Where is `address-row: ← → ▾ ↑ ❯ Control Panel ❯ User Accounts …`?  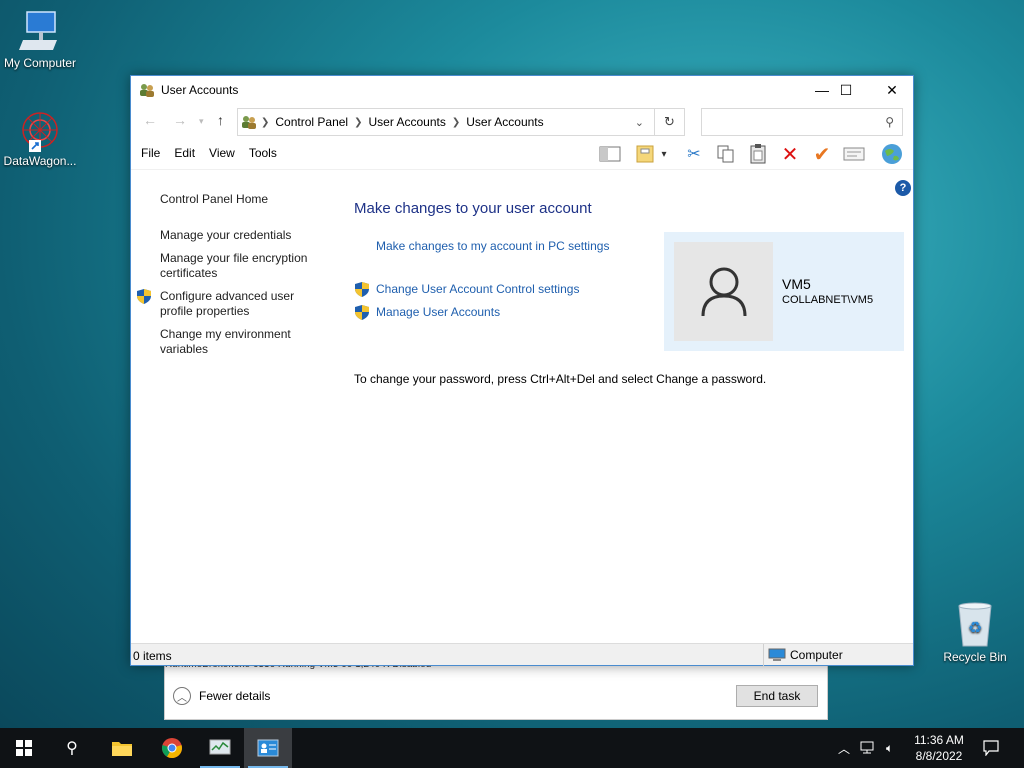 address-row: ← → ▾ ↑ ❯ Control Panel ❯ User Accounts … is located at coordinates (522, 120).